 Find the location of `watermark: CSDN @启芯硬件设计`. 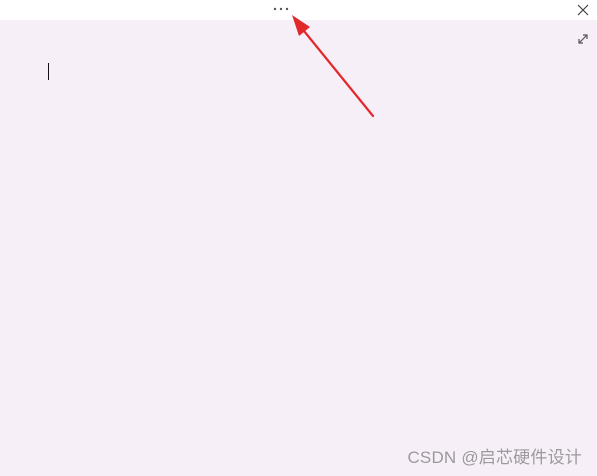

watermark: CSDN @启芯硬件设计 is located at coordinates (494, 457).